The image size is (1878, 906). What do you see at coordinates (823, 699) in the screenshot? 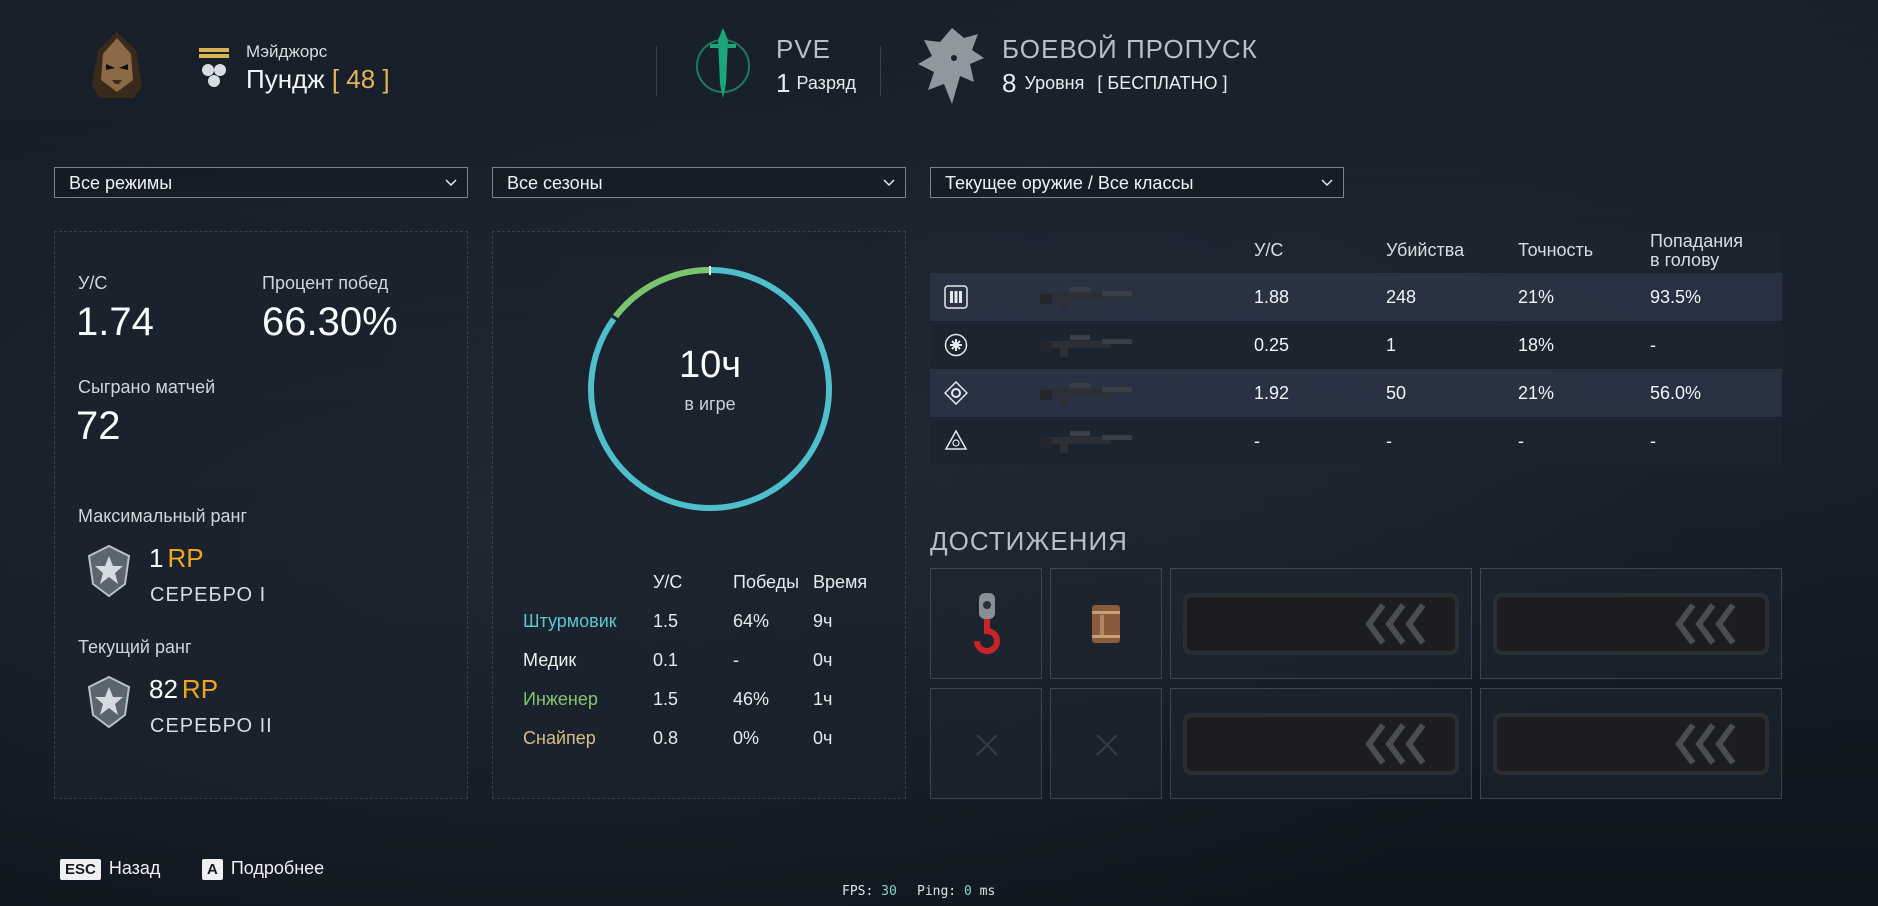
I see `class-time: 1ч` at bounding box center [823, 699].